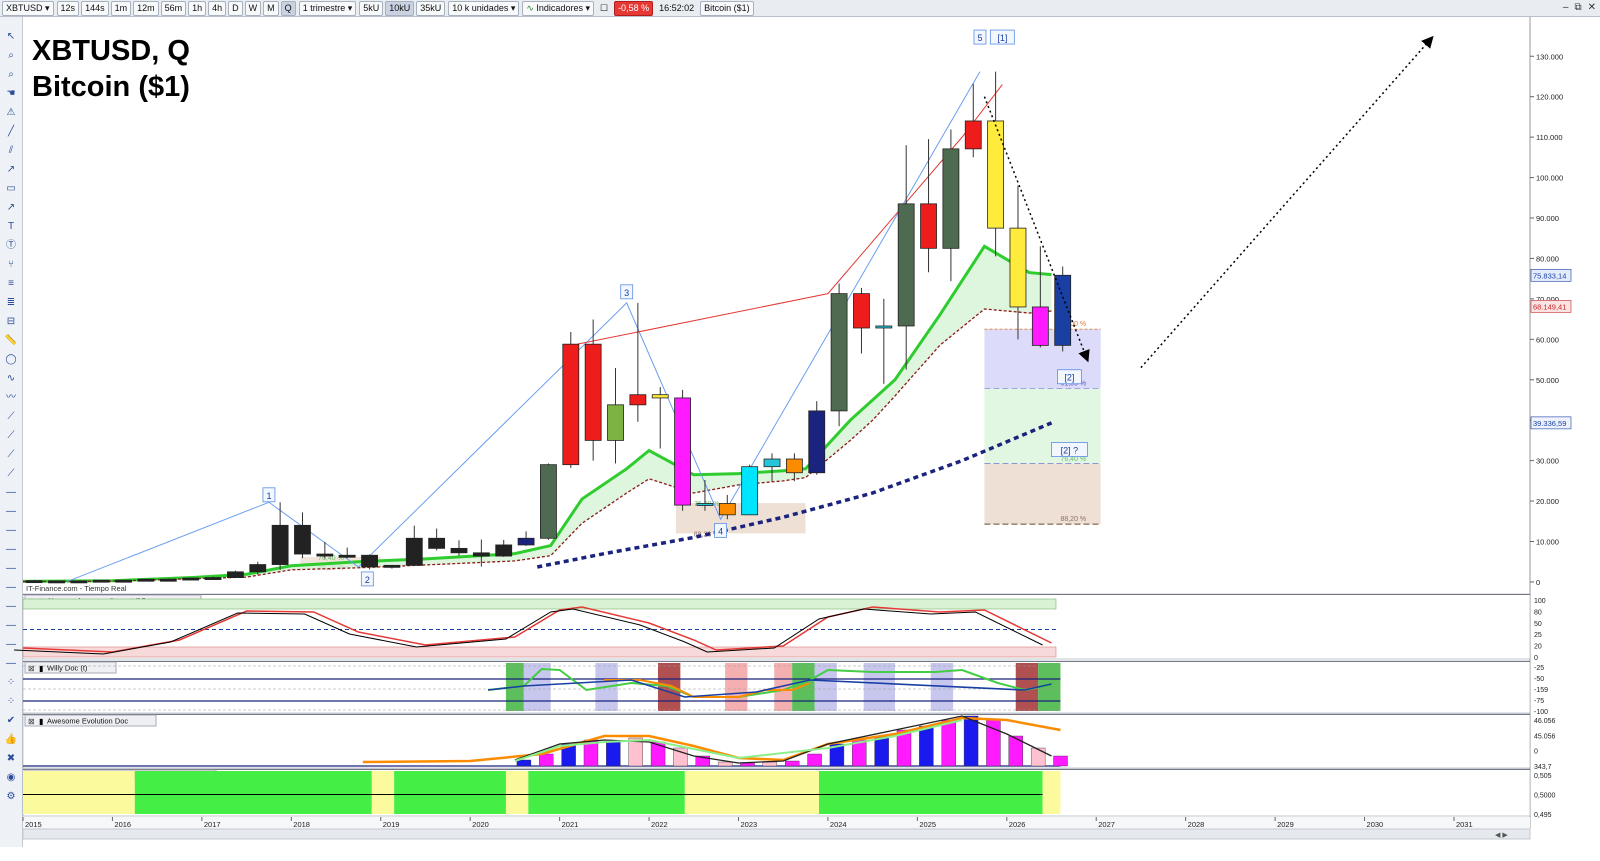  What do you see at coordinates (1106, 824) in the screenshot?
I see `x-tick-label: 2027` at bounding box center [1106, 824].